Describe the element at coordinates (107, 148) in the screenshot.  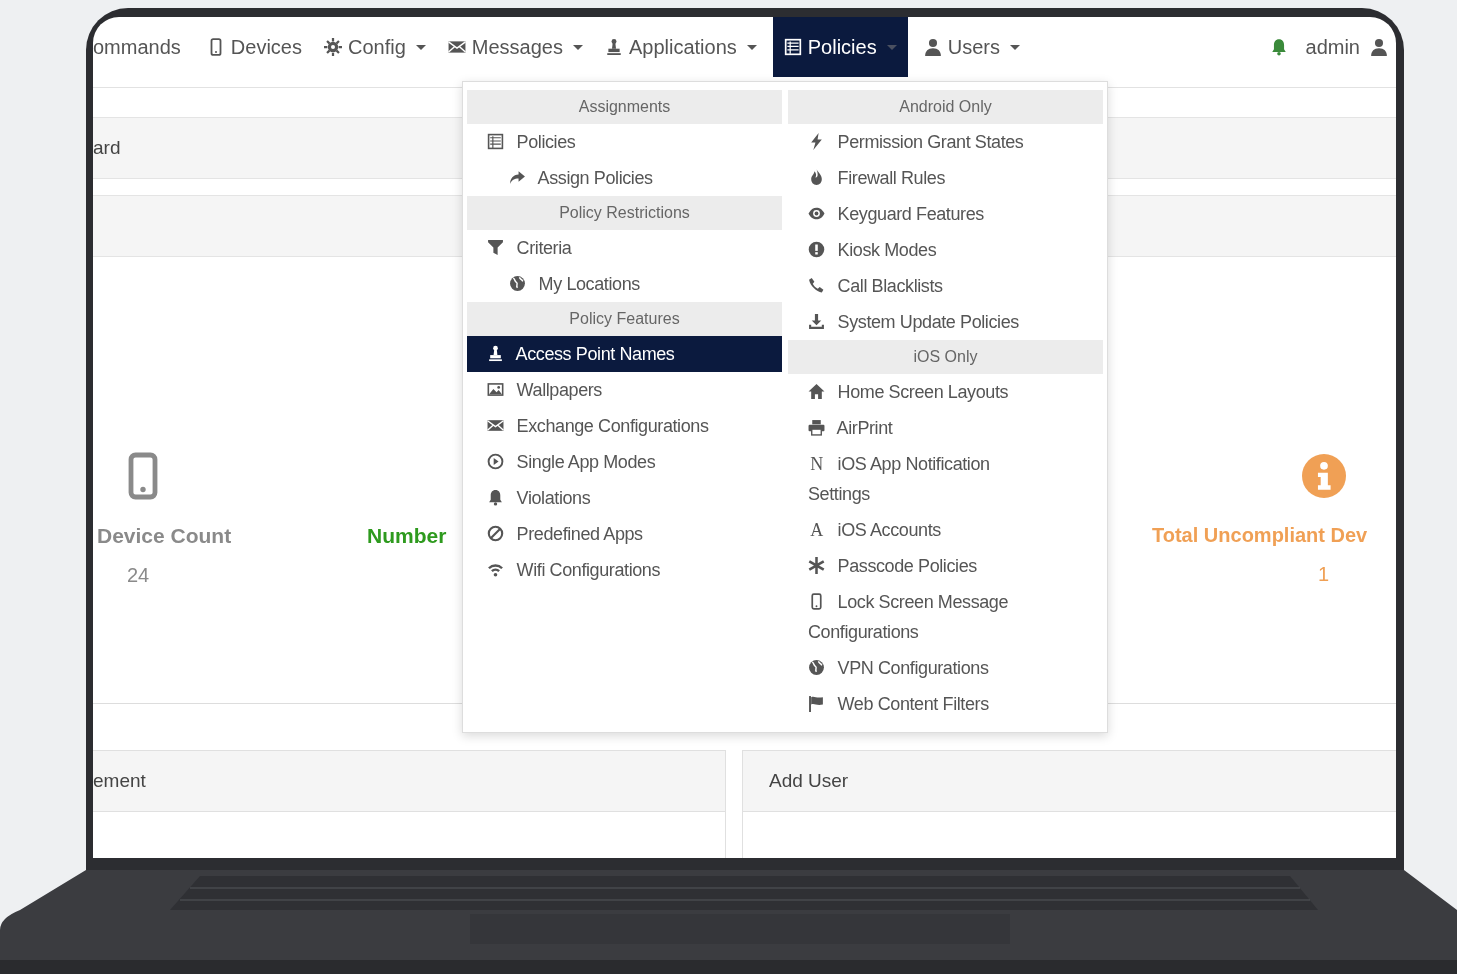
I see `breadcrumb-text: ard` at that location.